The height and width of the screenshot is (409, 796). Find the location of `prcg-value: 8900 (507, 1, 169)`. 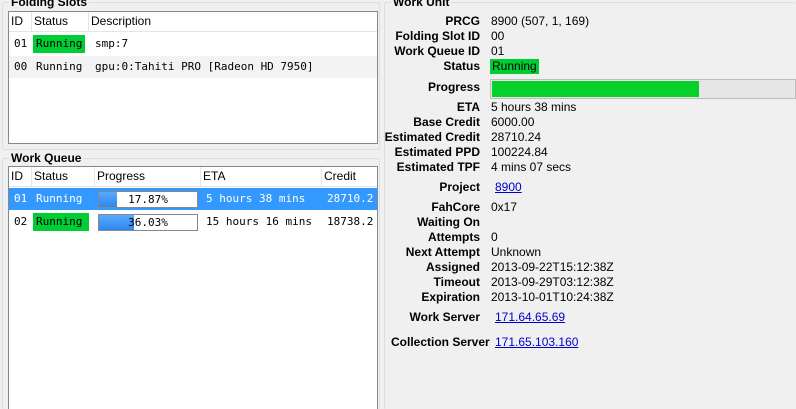

prcg-value: 8900 (507, 1, 169) is located at coordinates (540, 21).